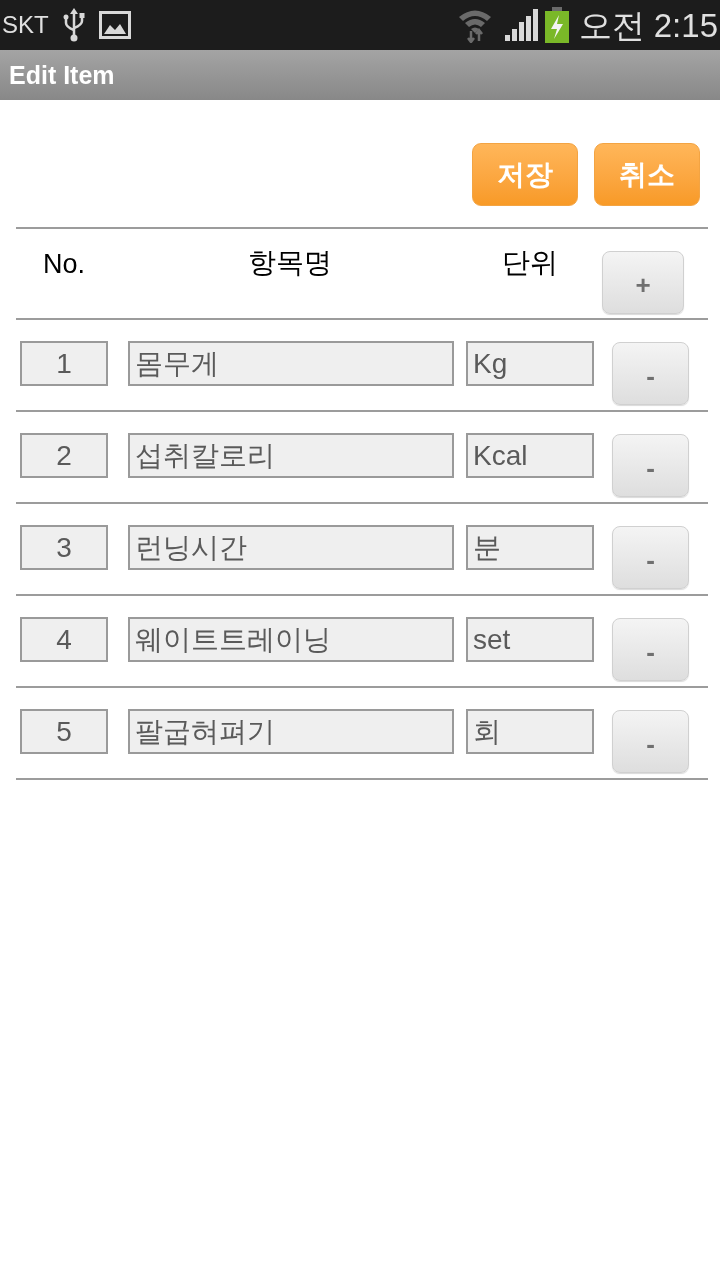 The width and height of the screenshot is (720, 1280). Describe the element at coordinates (530, 263) in the screenshot. I see `column-header: 단위` at that location.